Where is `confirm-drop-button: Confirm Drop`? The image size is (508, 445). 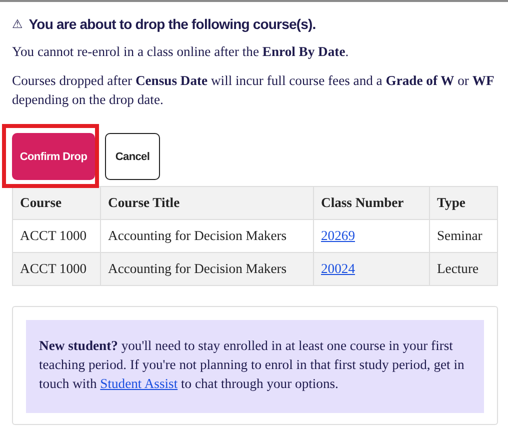 confirm-drop-button: Confirm Drop is located at coordinates (53, 156).